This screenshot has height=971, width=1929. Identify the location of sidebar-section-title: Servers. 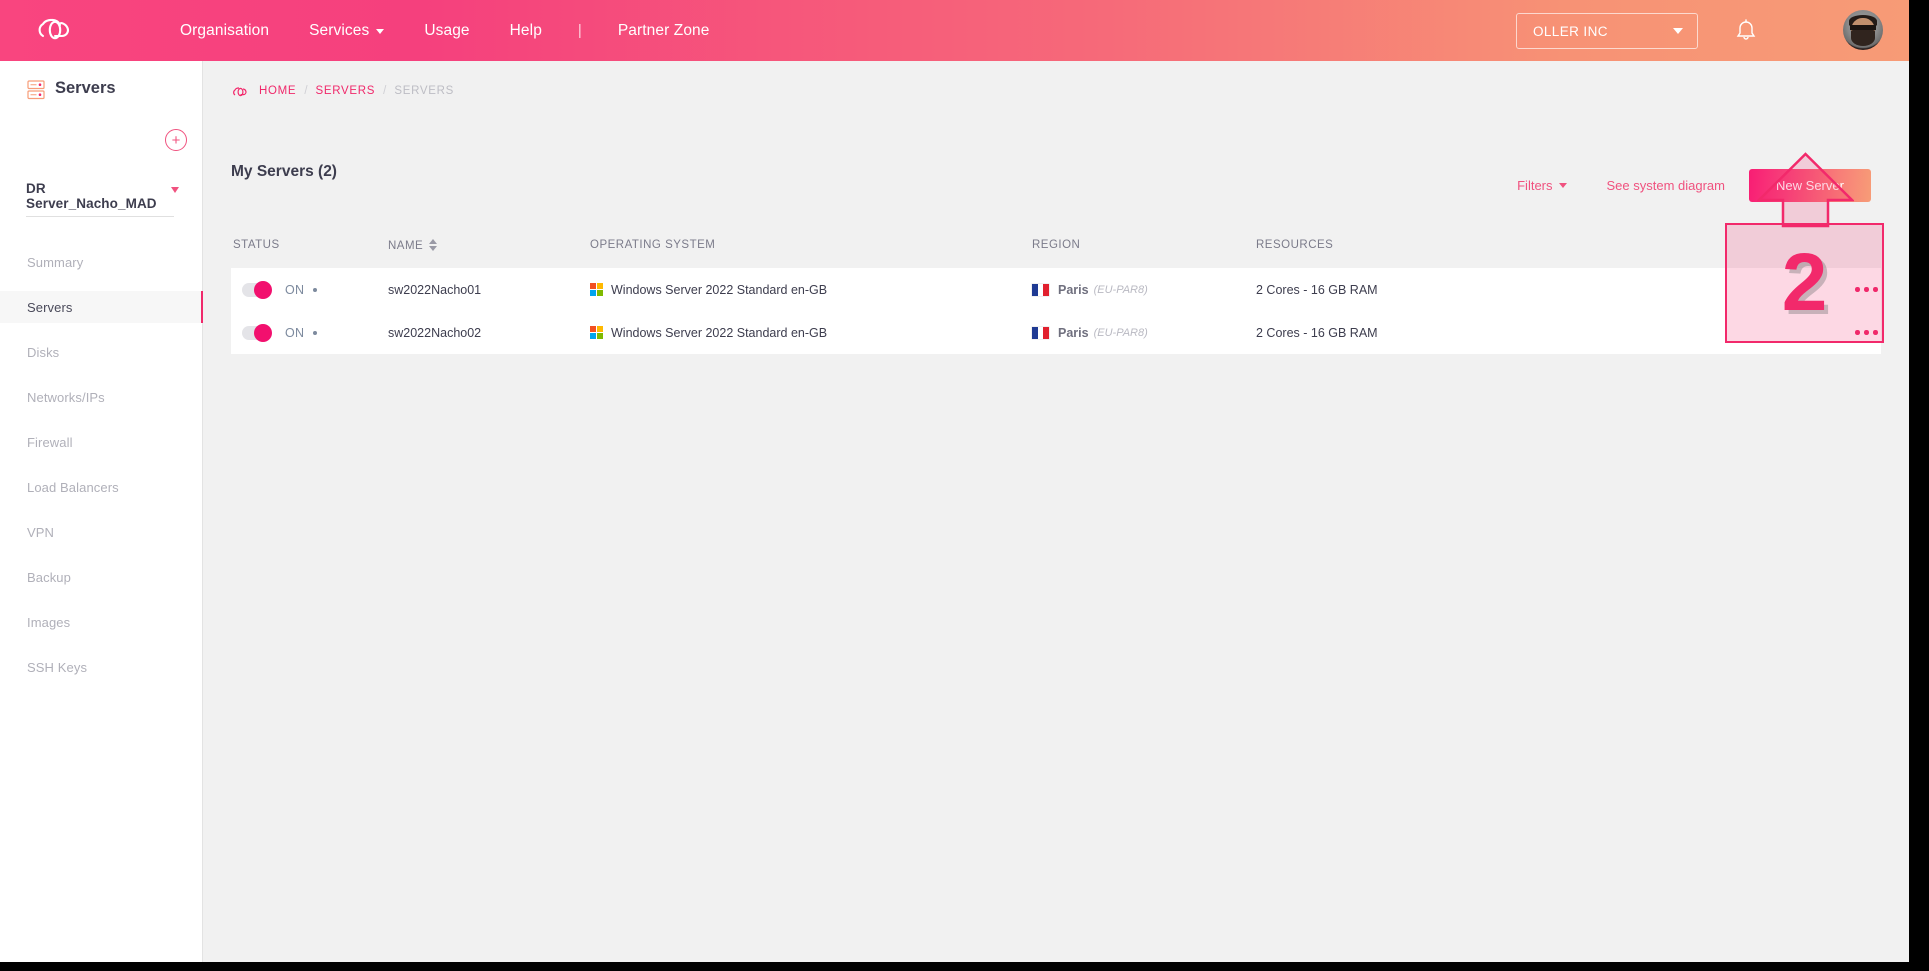
(85, 88).